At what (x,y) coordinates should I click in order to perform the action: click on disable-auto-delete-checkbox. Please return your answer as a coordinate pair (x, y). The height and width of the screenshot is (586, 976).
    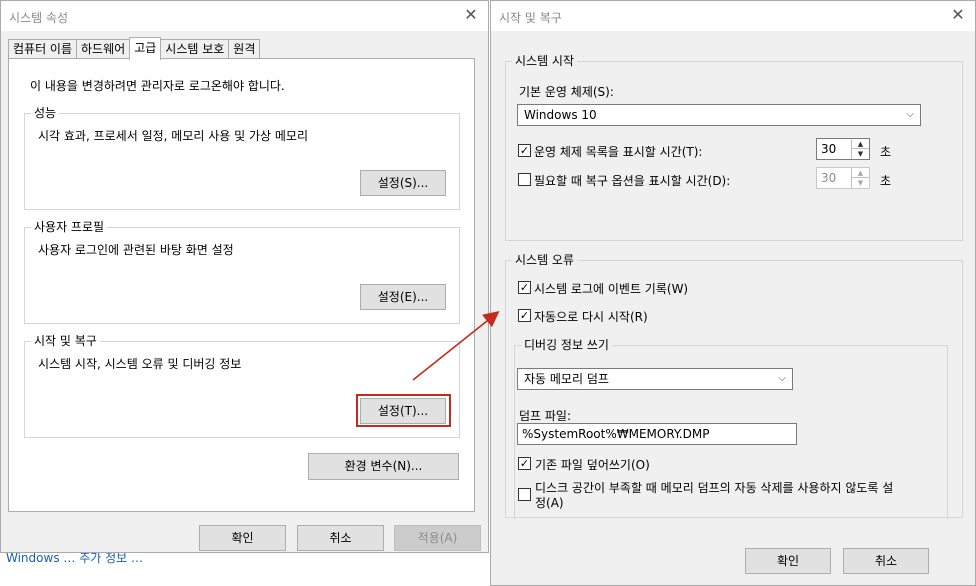
    Looking at the image, I should click on (524, 494).